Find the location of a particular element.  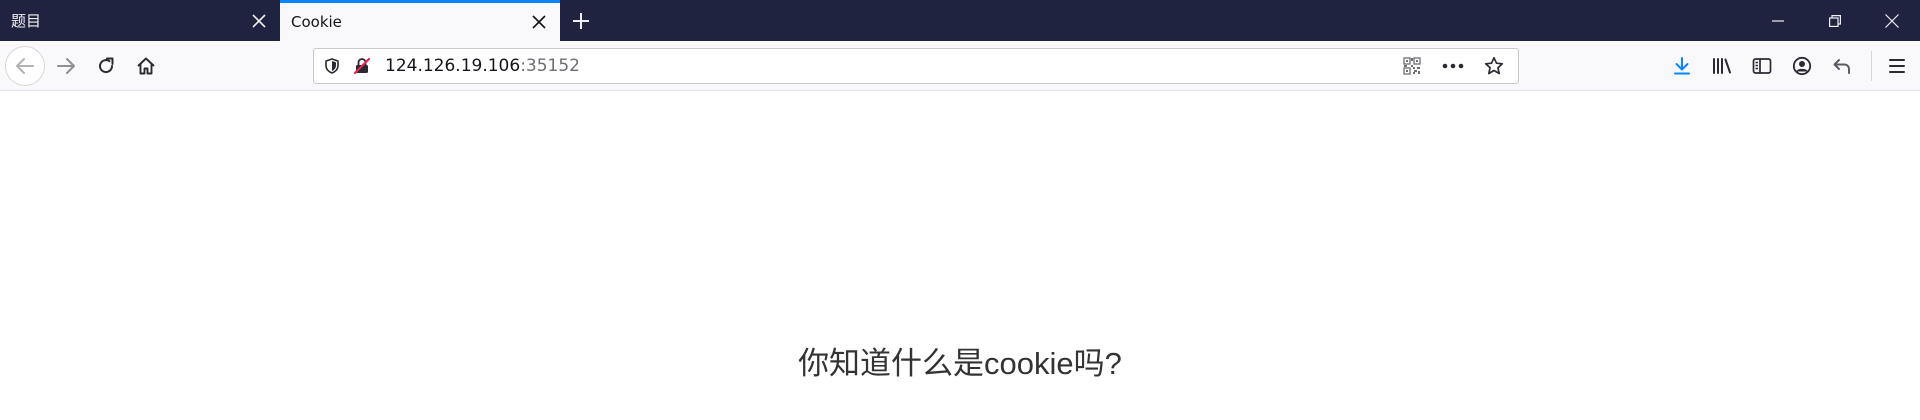

sidebar-button is located at coordinates (1762, 66).